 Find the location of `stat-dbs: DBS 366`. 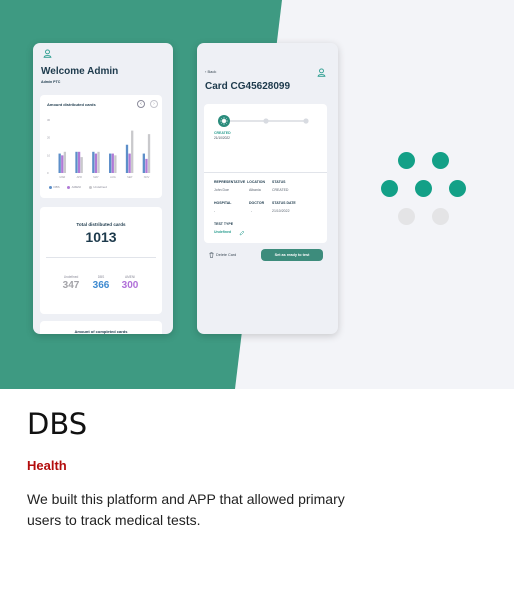

stat-dbs: DBS 366 is located at coordinates (101, 283).